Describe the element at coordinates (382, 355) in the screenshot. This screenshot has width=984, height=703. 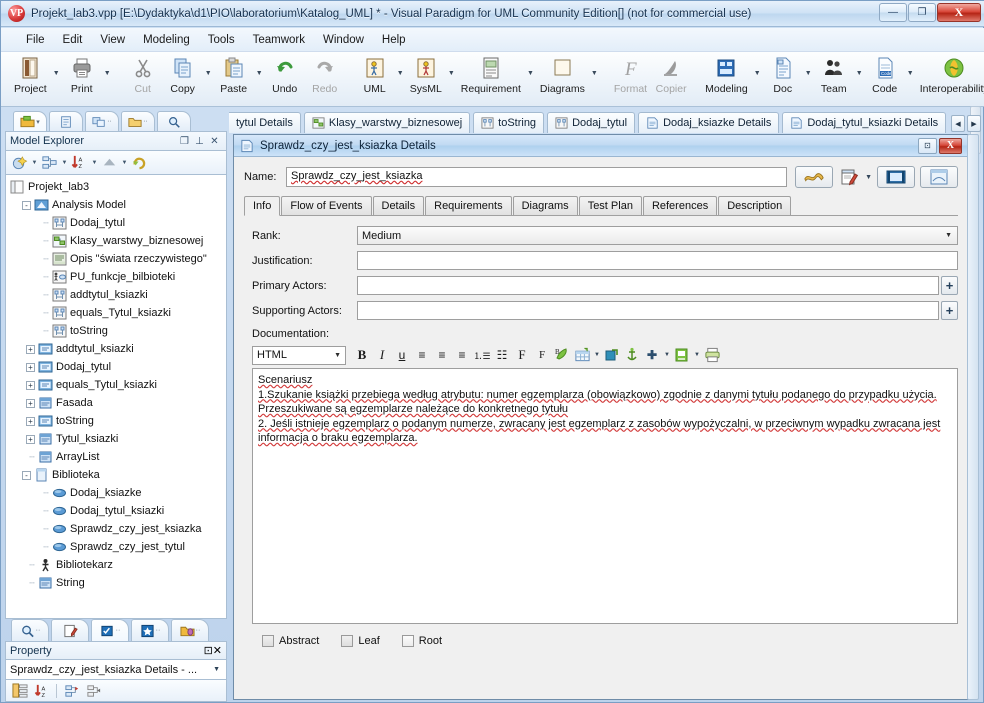
I see `italic-button: I` at that location.